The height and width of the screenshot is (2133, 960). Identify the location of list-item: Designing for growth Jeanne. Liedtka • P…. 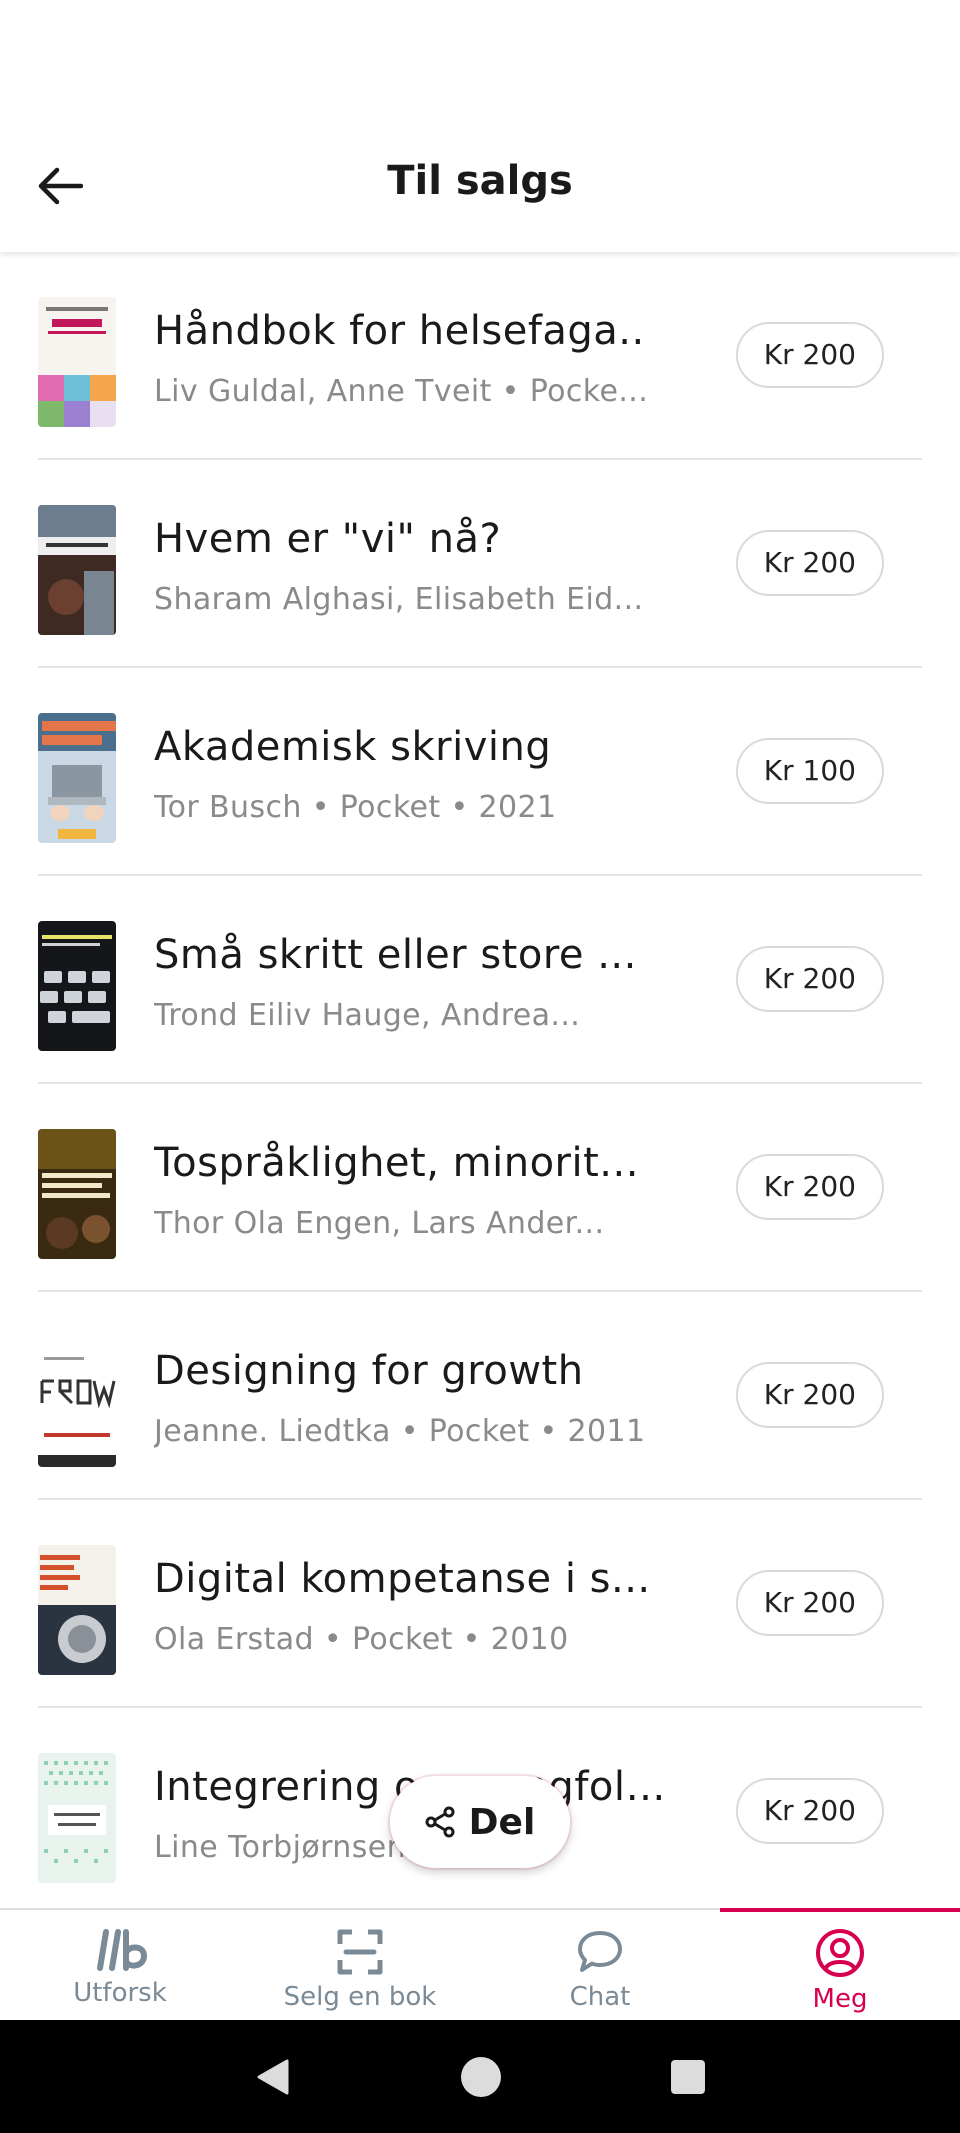
(480, 1396).